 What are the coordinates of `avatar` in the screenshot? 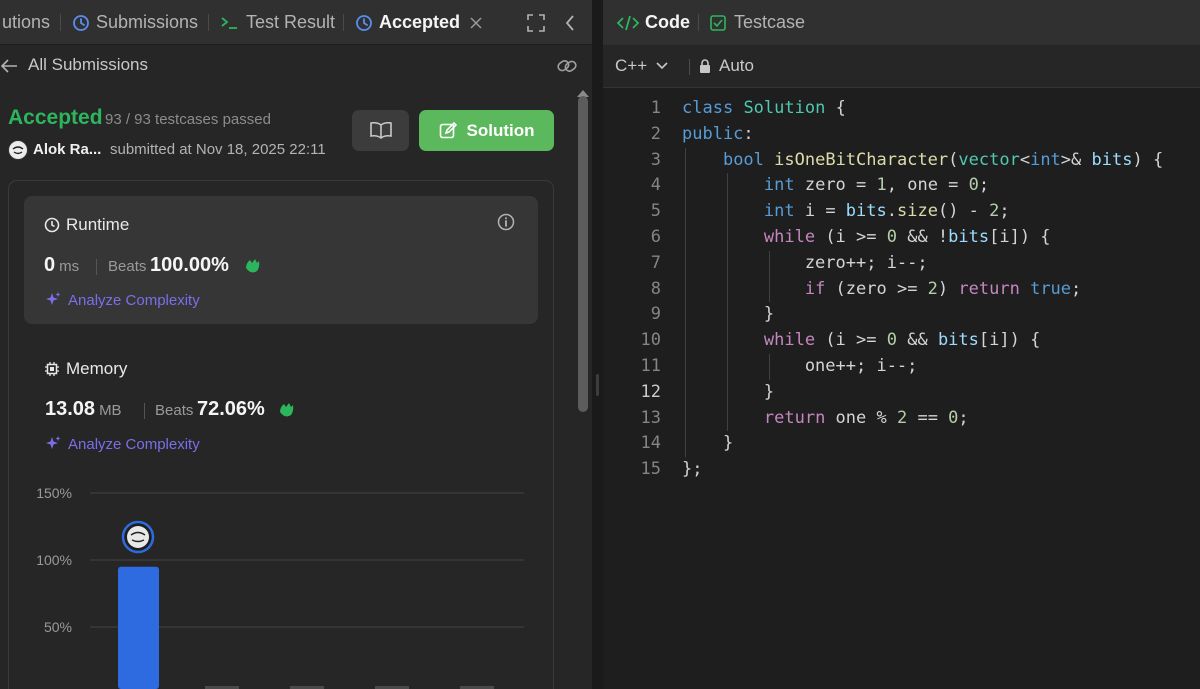 It's located at (18, 150).